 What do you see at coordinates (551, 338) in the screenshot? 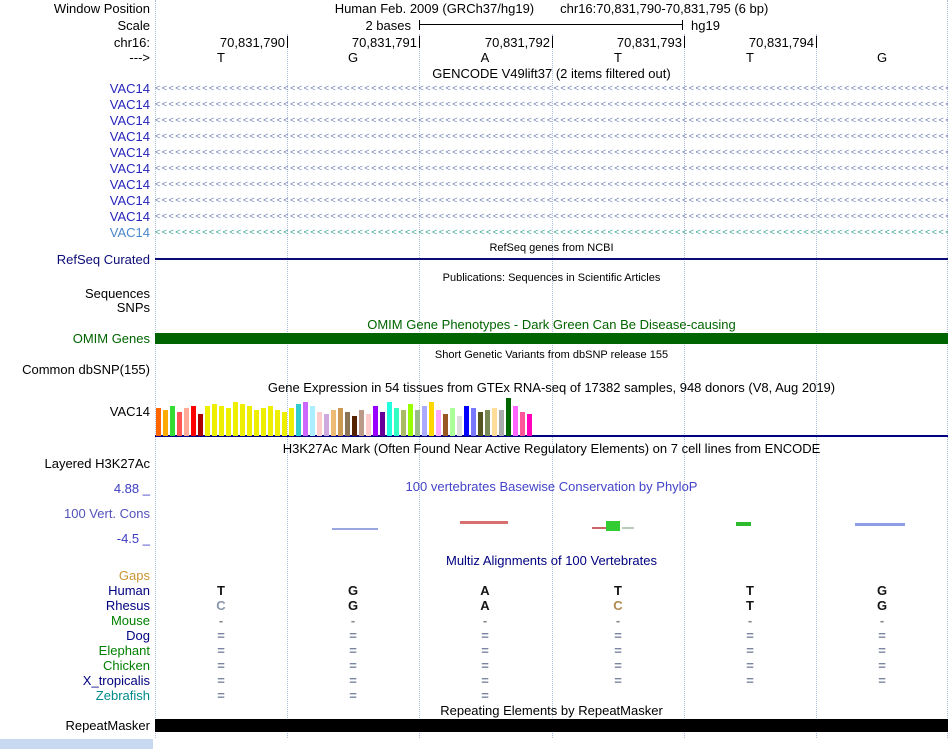
I see `omim-genes-track` at bounding box center [551, 338].